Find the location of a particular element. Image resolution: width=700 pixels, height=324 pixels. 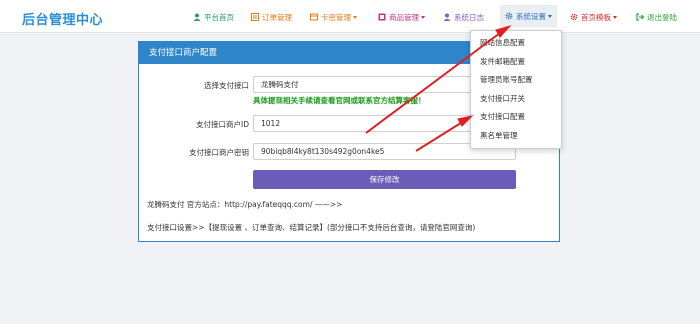

user-icon is located at coordinates (197, 17).